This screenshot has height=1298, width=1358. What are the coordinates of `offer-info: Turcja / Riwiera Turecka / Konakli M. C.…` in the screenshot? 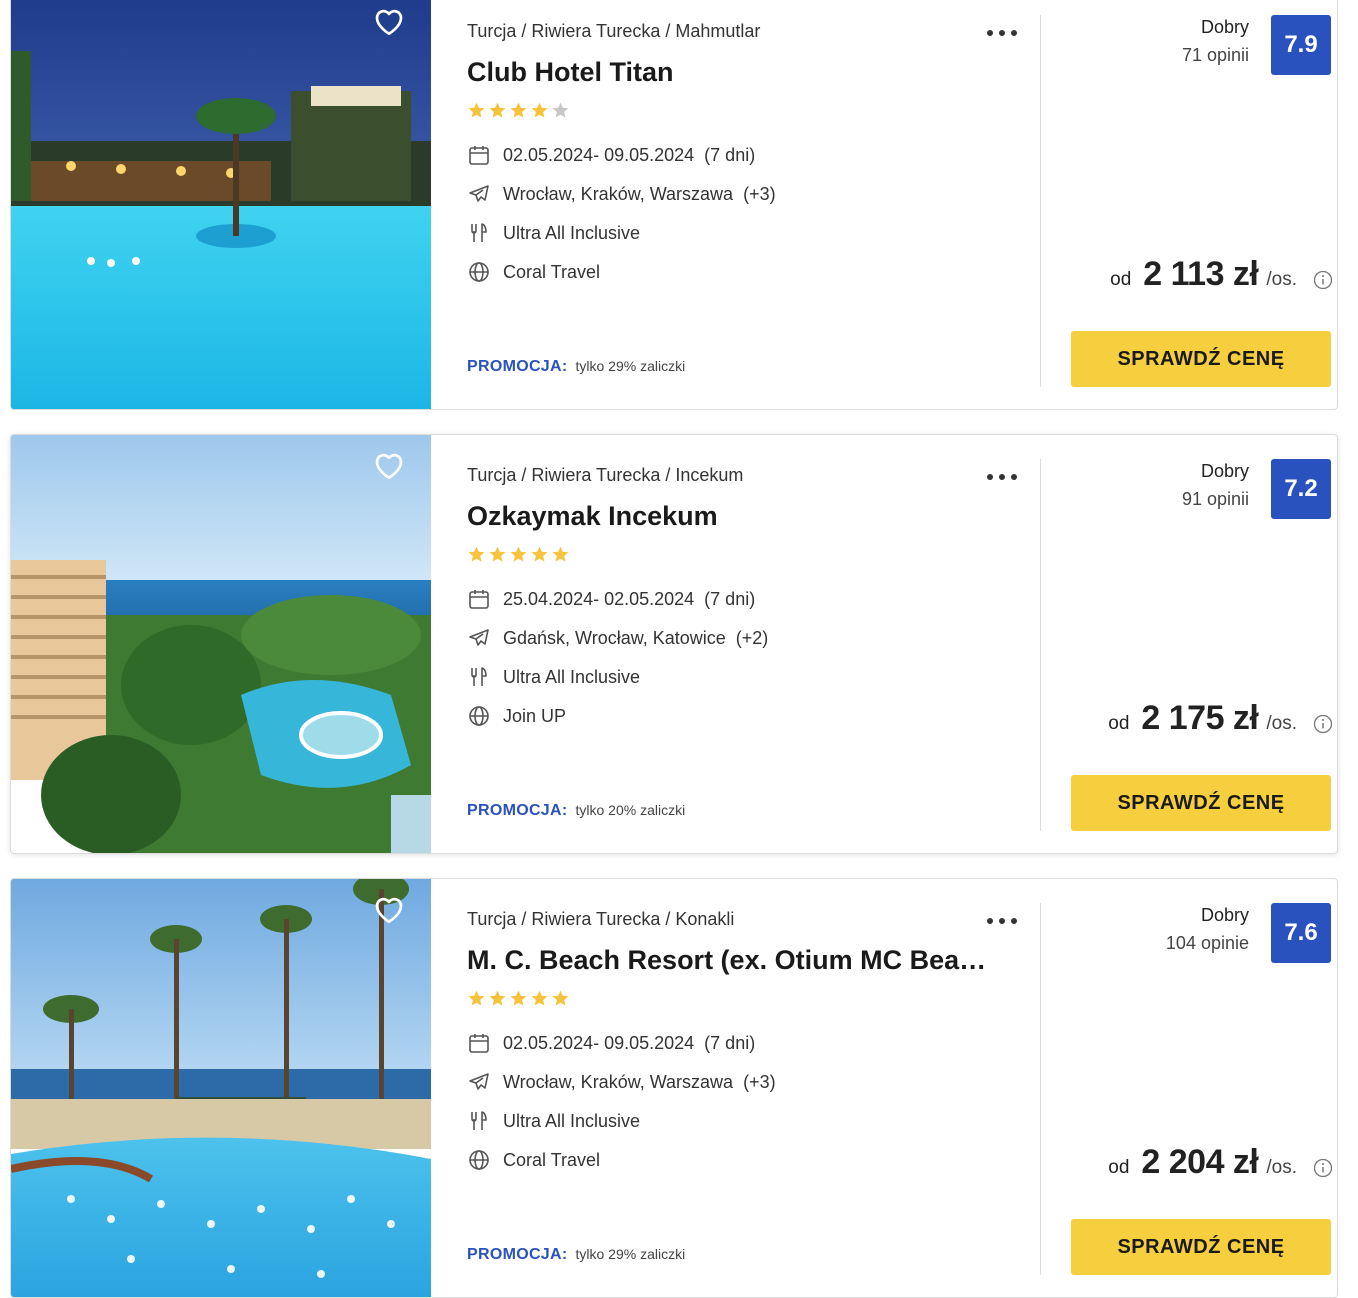 It's located at (757, 1088).